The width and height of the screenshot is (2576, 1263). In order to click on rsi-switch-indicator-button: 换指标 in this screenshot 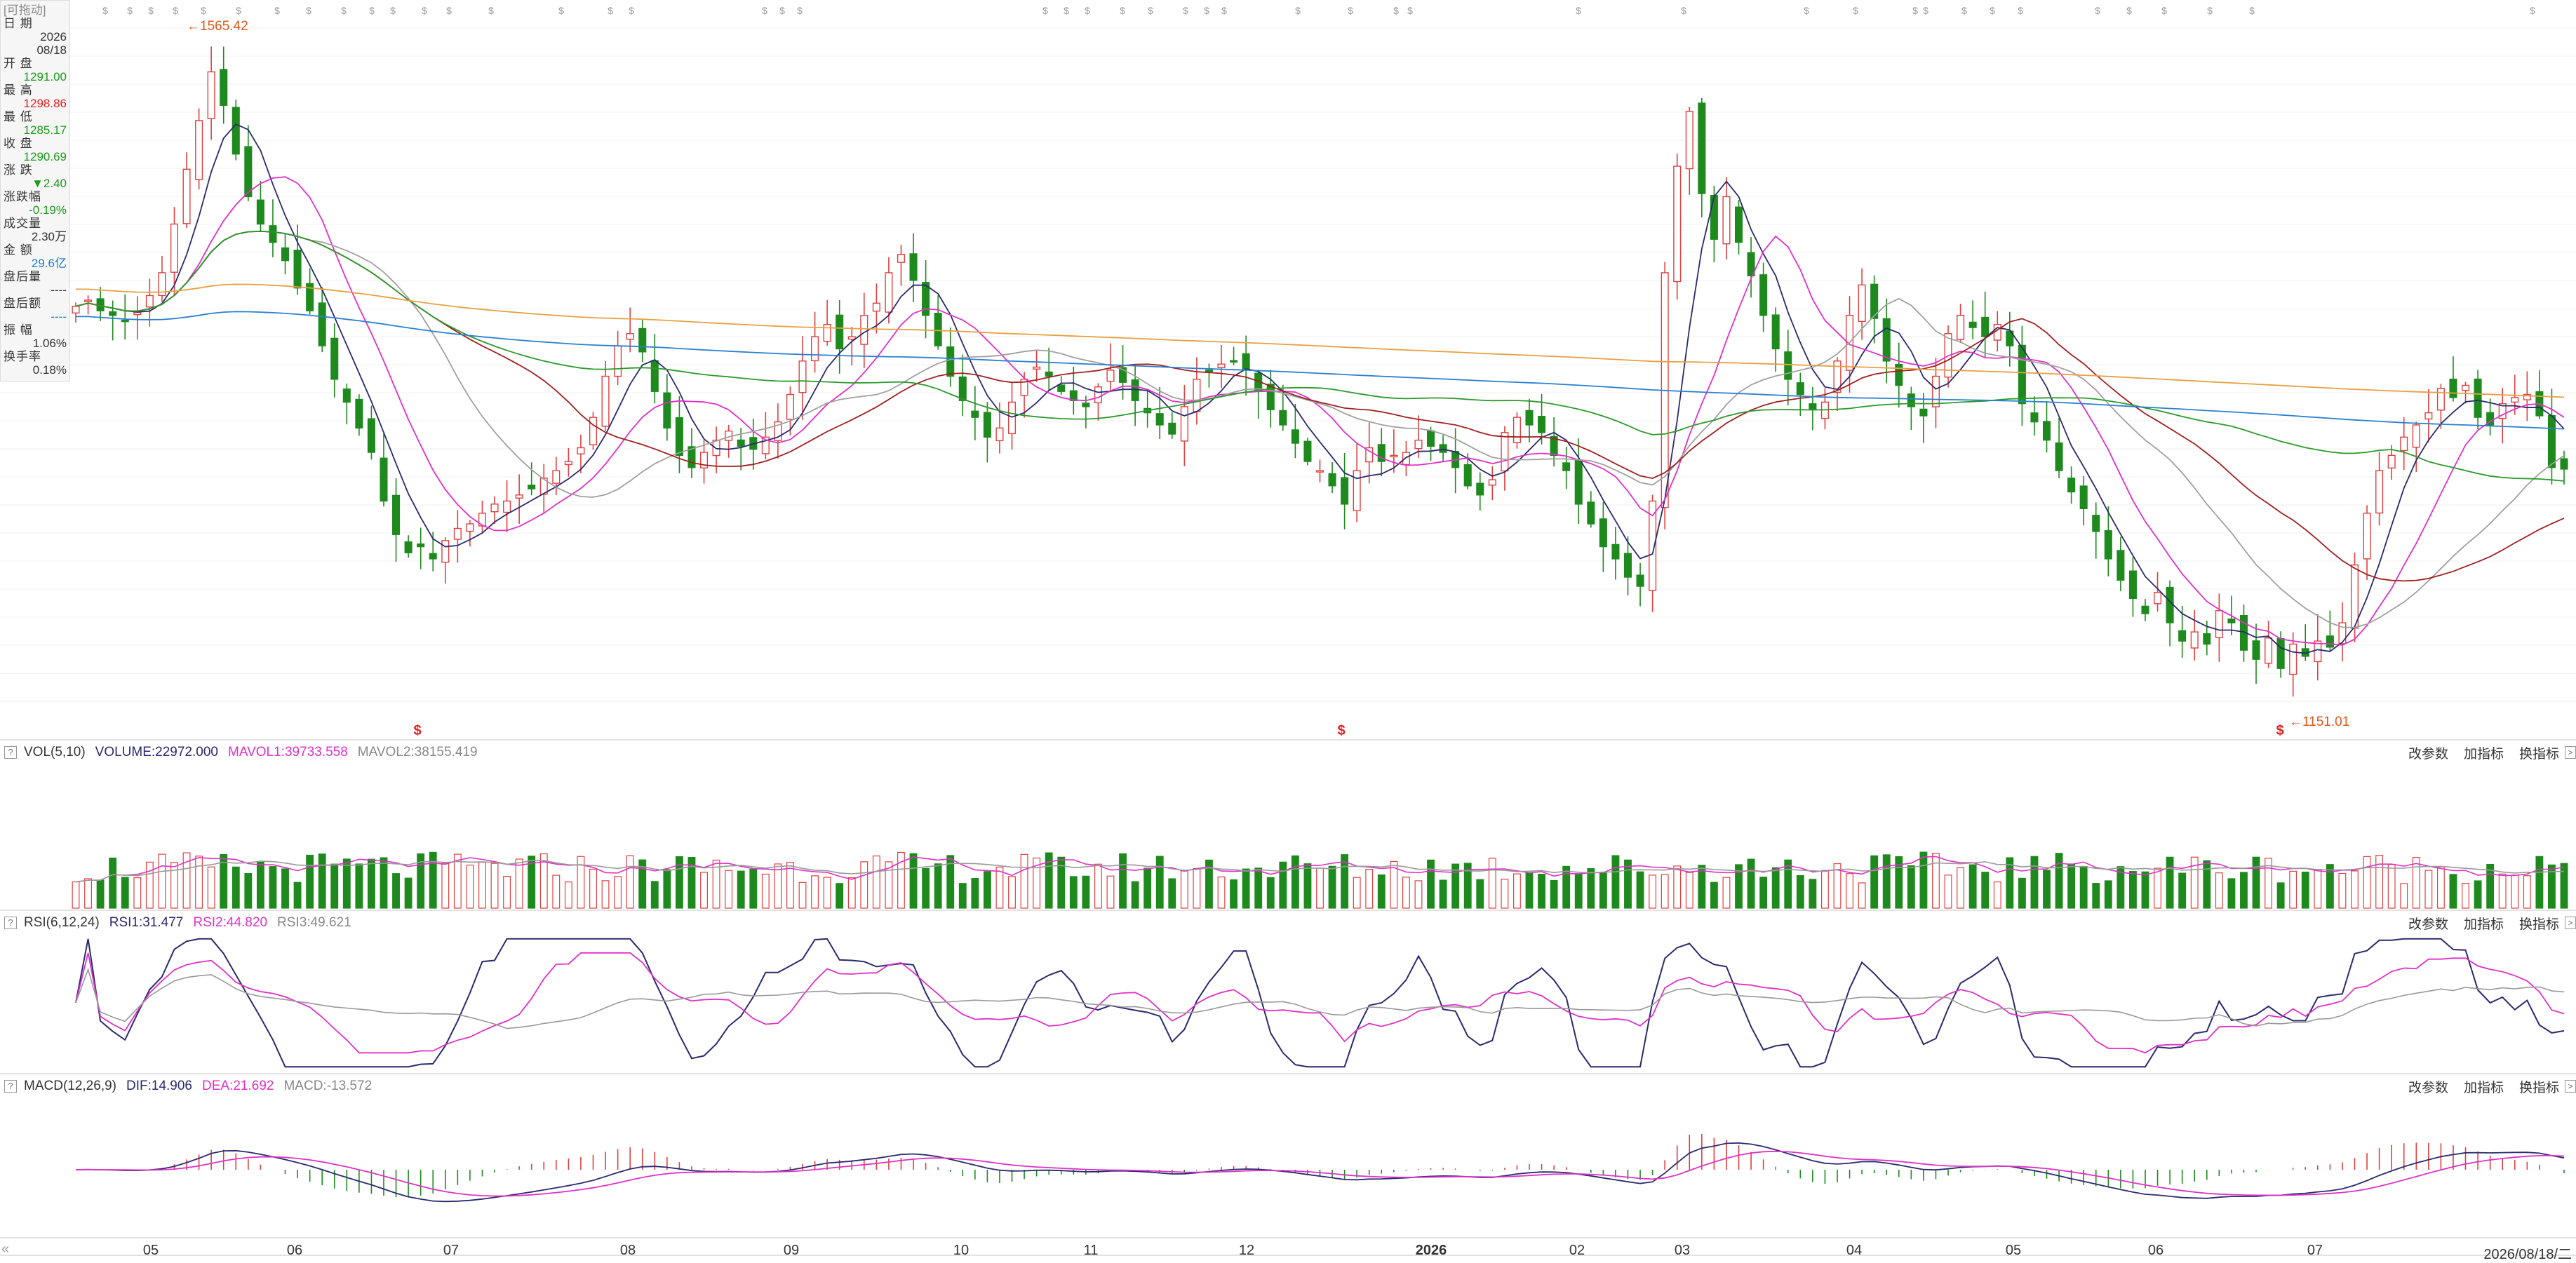, I will do `click(2539, 924)`.